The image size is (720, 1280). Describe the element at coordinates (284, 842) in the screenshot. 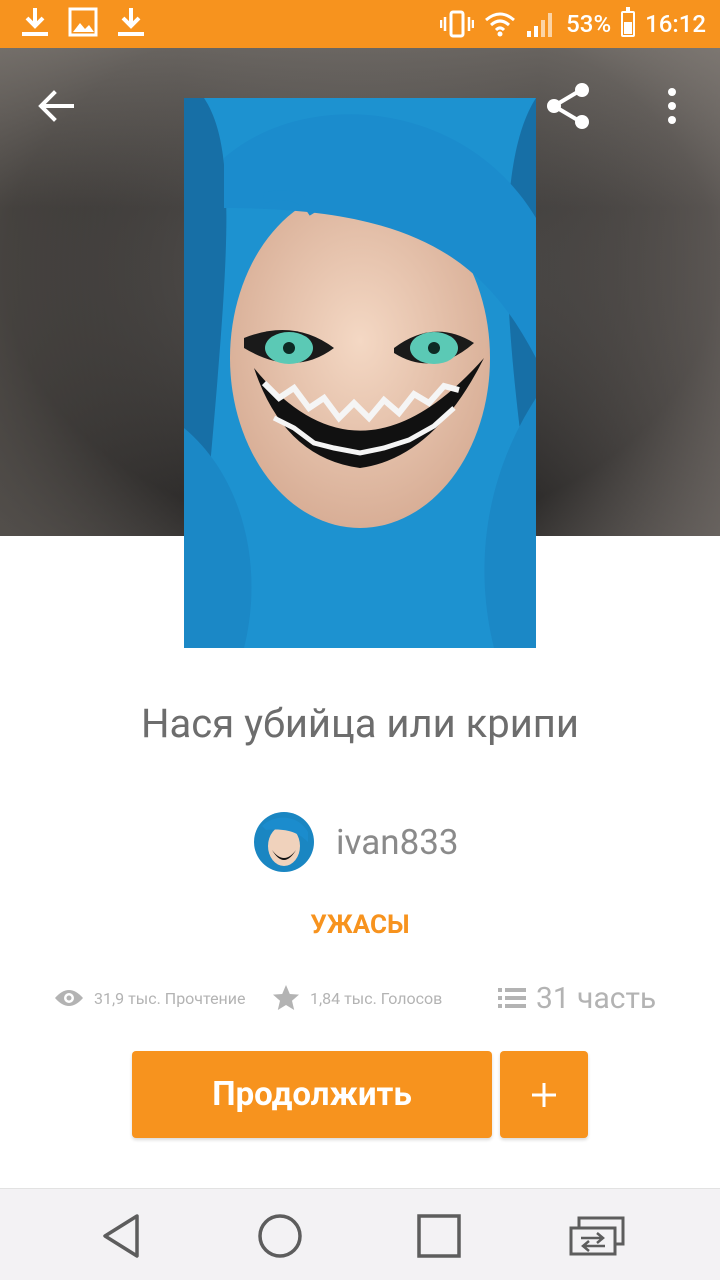

I see `avatar` at that location.